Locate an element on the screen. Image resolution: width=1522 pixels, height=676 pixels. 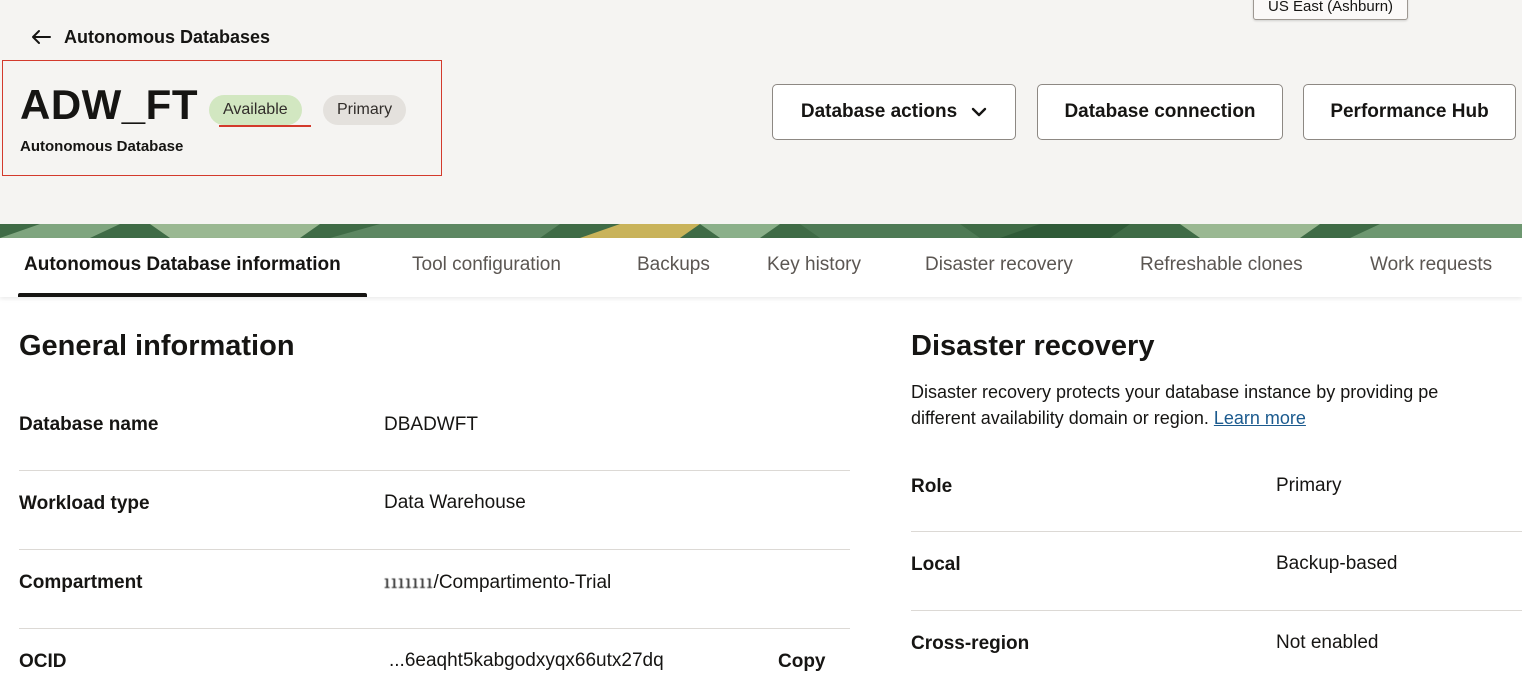
local-value: Backup-based is located at coordinates (1337, 563).